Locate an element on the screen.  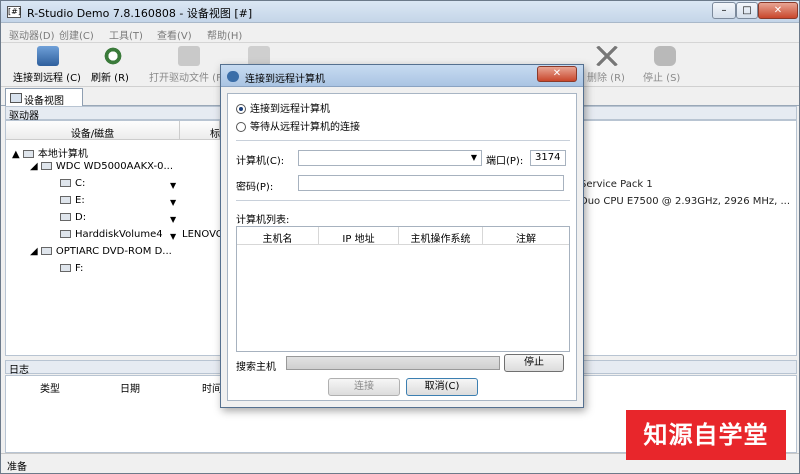
stop-button: 停止 (S) is located at coordinates (665, 65).